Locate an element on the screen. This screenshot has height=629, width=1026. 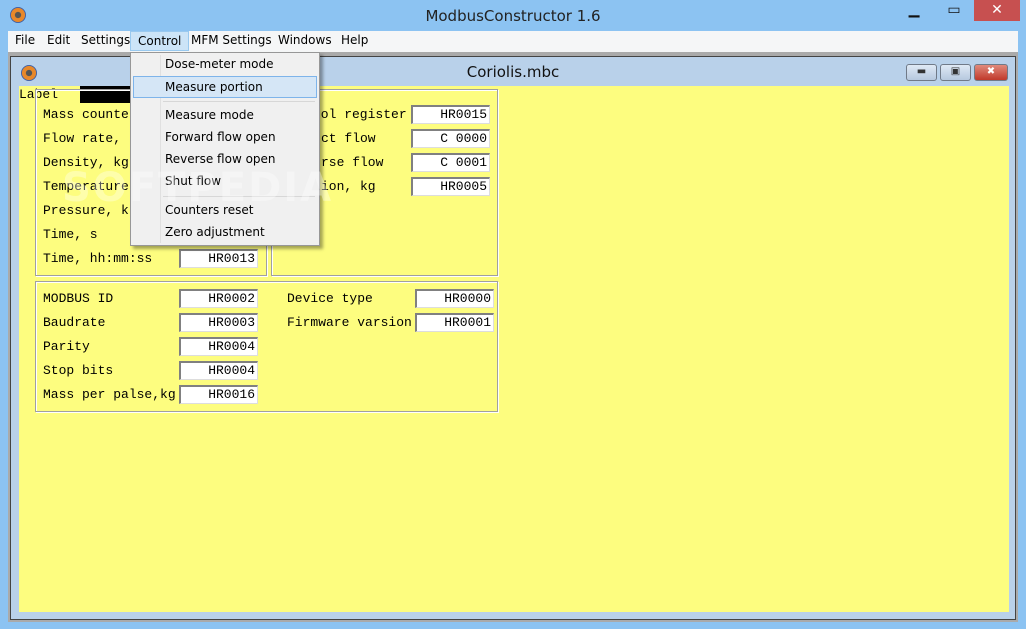
menu-control: Control is located at coordinates (160, 41).